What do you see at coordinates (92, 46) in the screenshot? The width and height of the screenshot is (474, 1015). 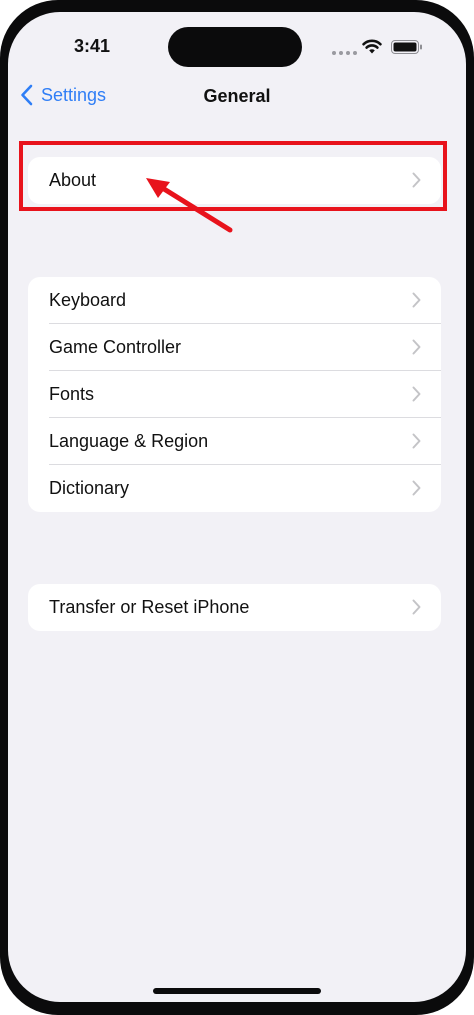 I see `status-time: 3:41` at bounding box center [92, 46].